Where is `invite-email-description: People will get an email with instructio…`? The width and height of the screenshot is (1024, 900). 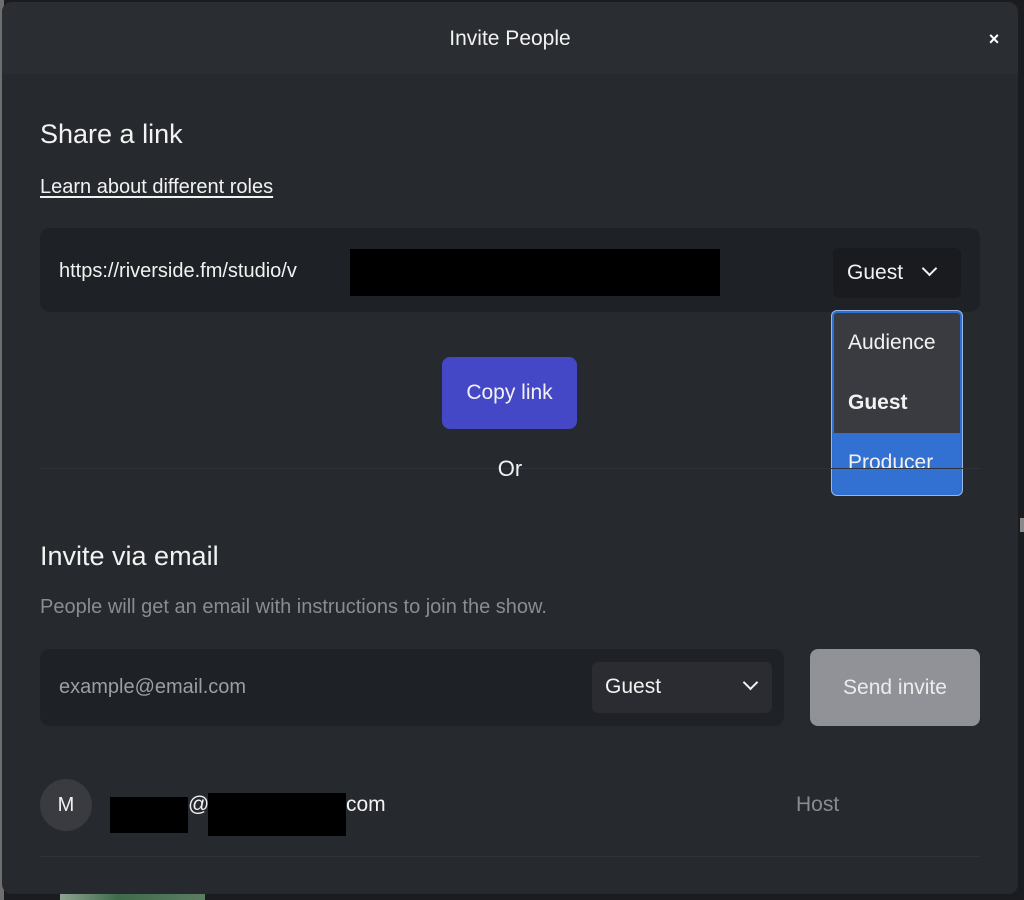
invite-email-description: People will get an email with instructio… is located at coordinates (293, 607).